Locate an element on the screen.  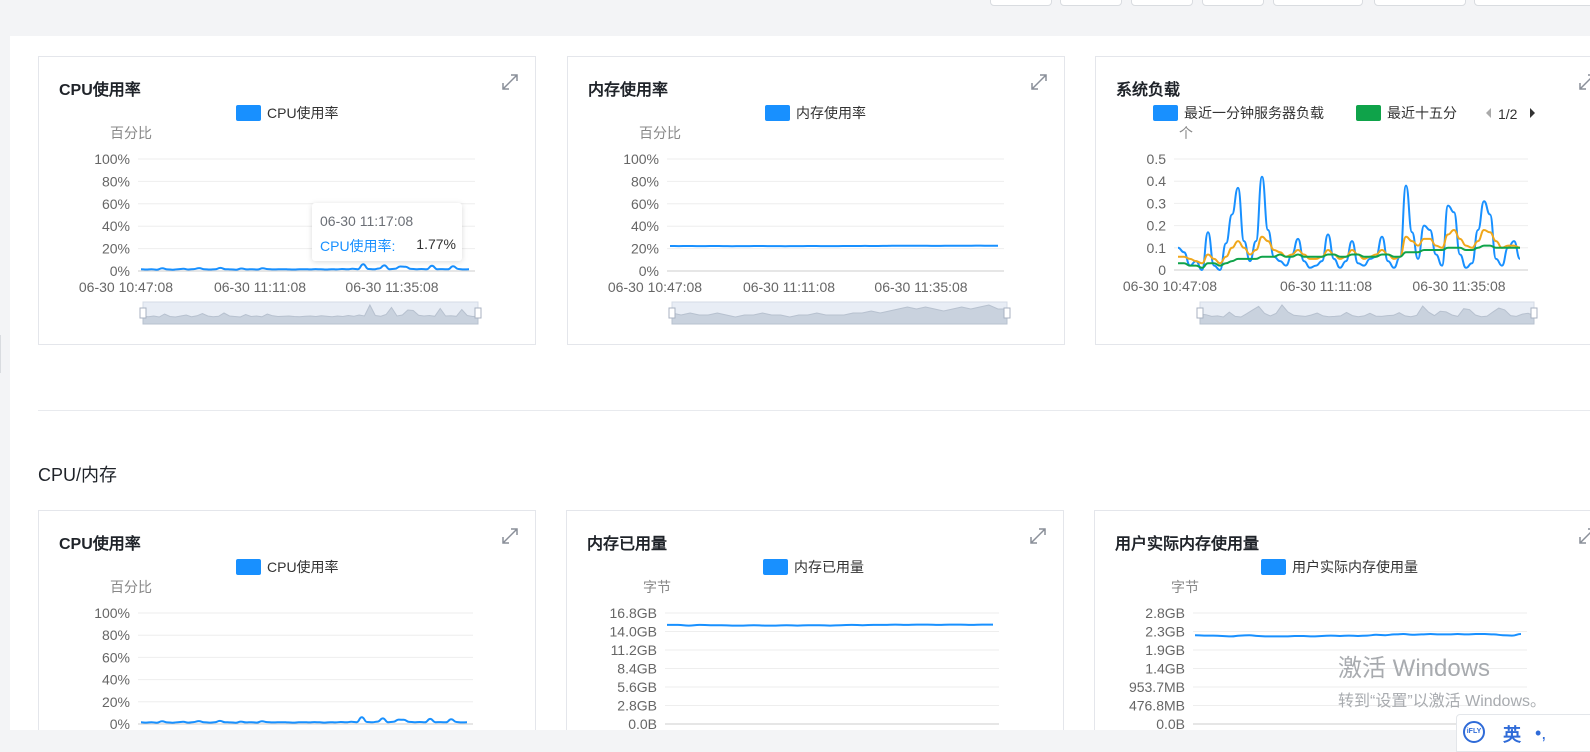
ime-language-toggle: 英 is located at coordinates (1512, 734).